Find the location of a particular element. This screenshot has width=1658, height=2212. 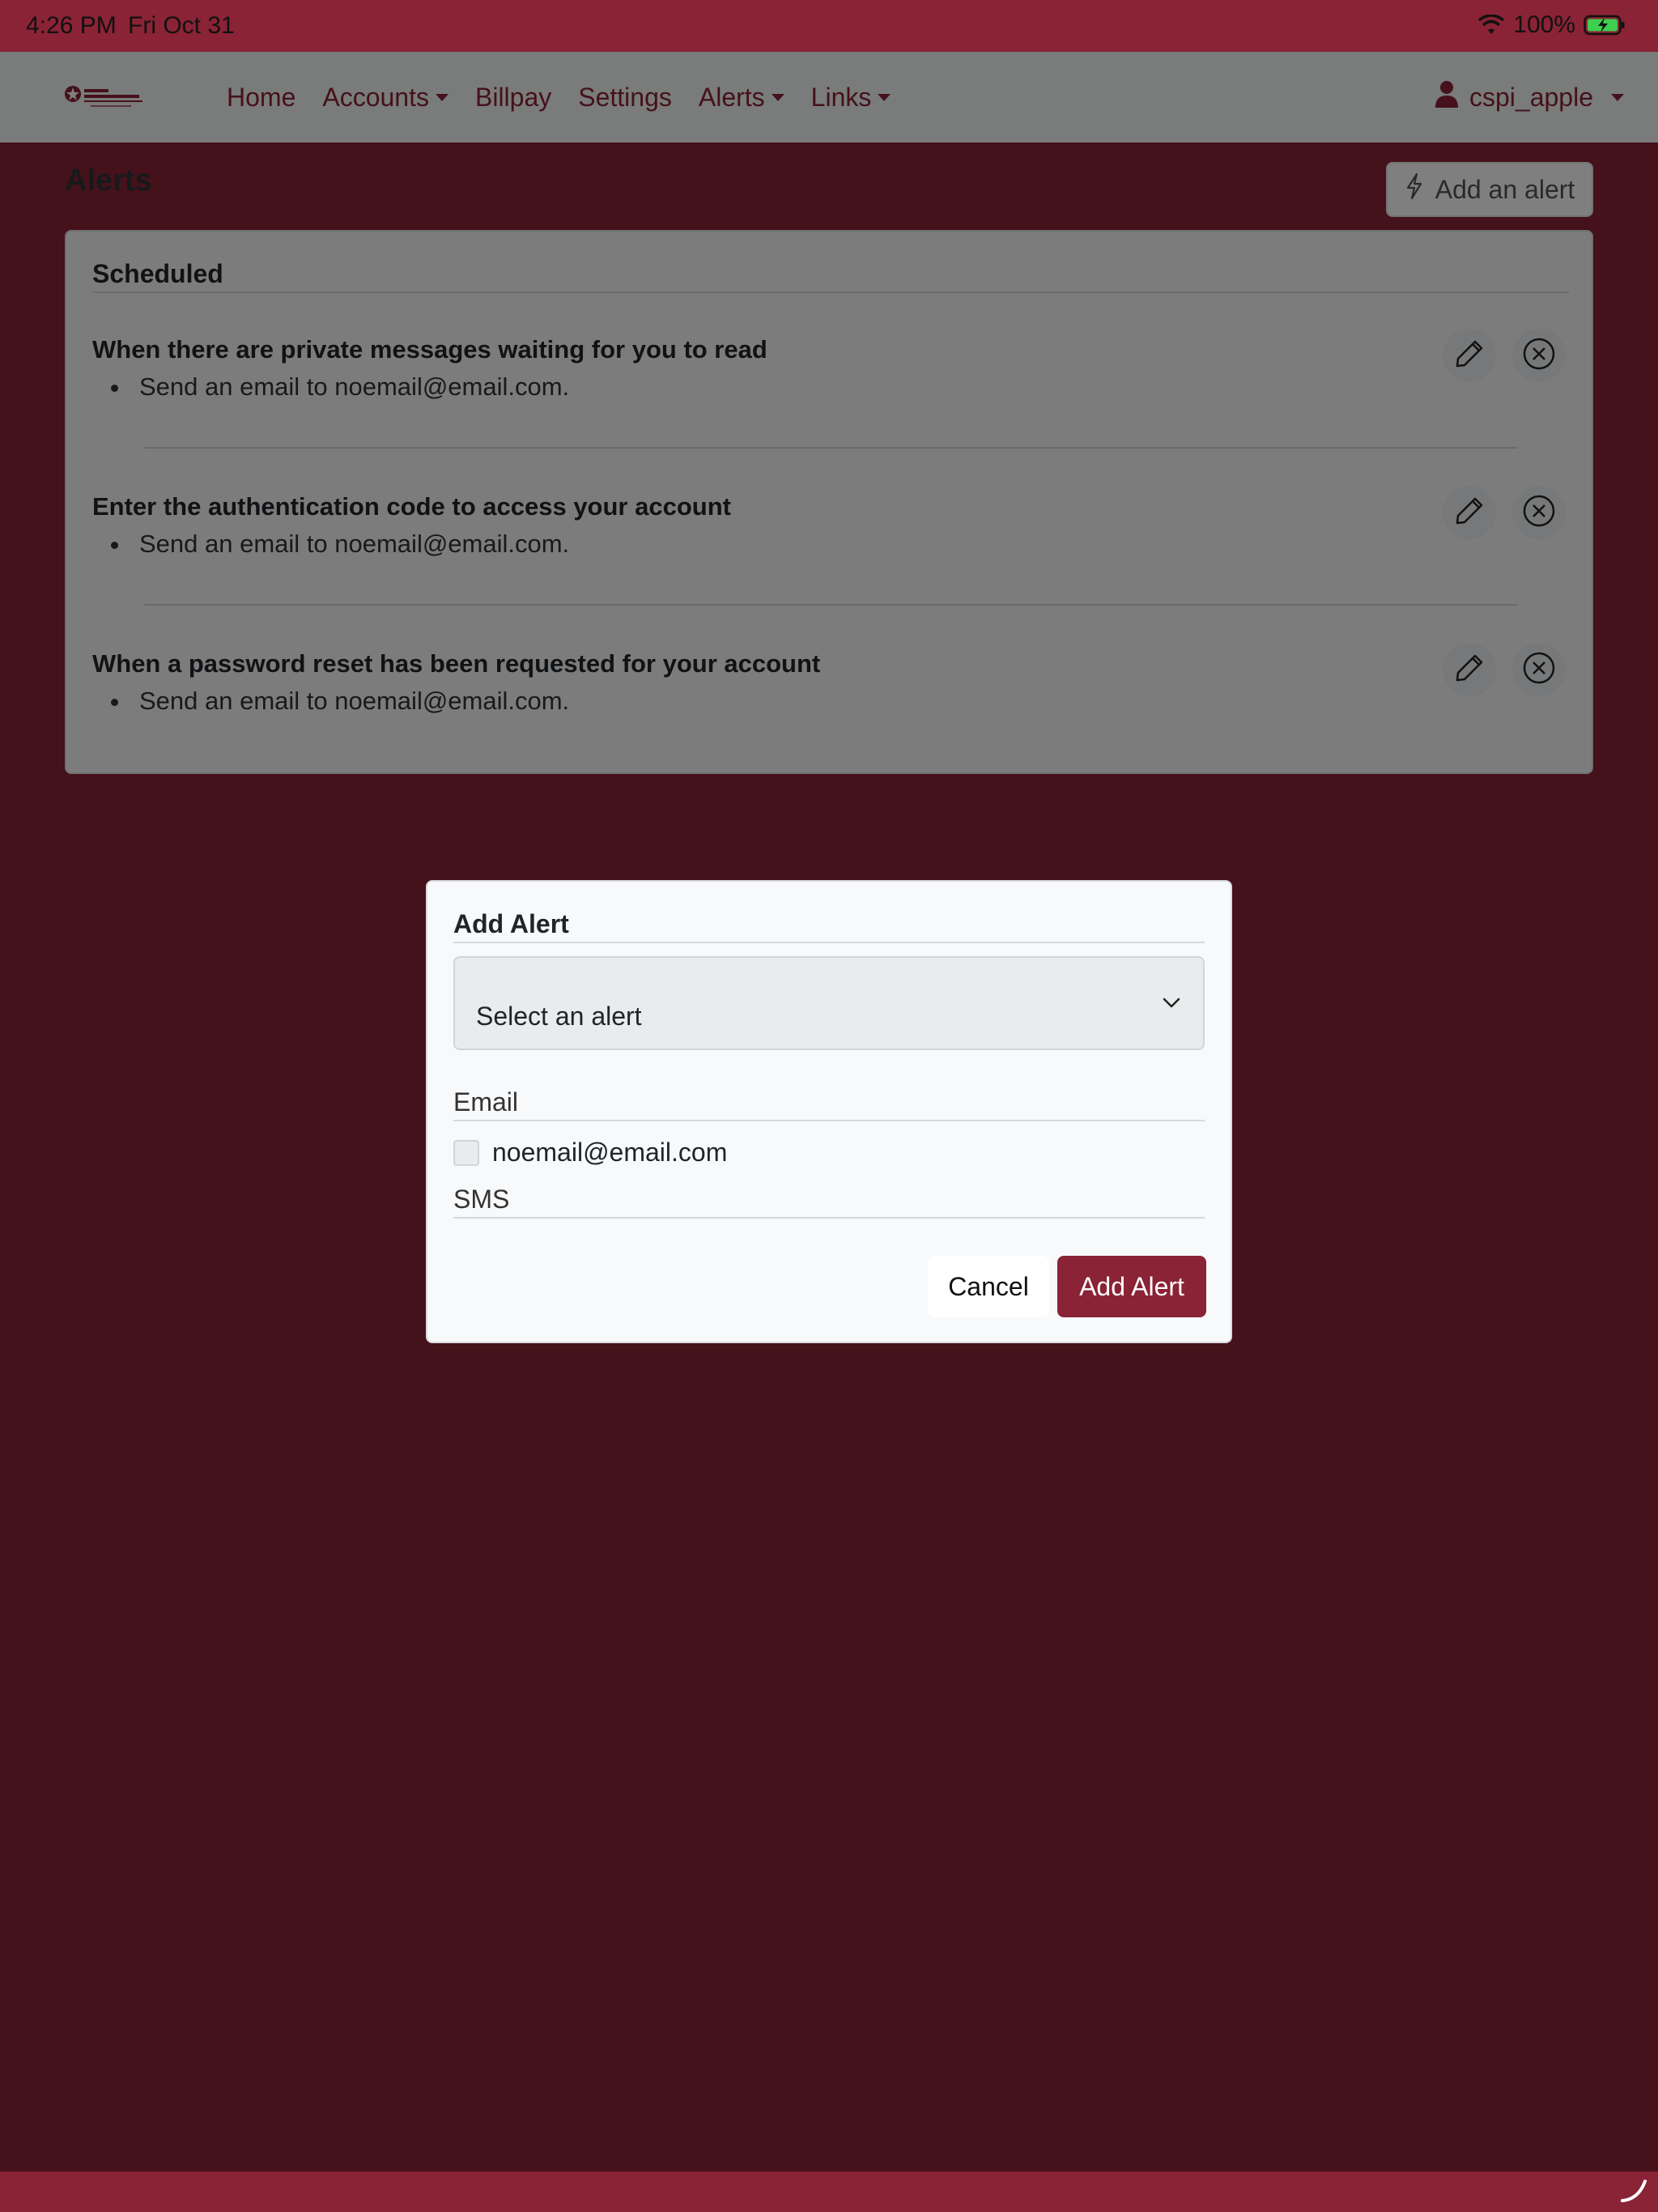

chevron-down-icon is located at coordinates (1171, 1004).